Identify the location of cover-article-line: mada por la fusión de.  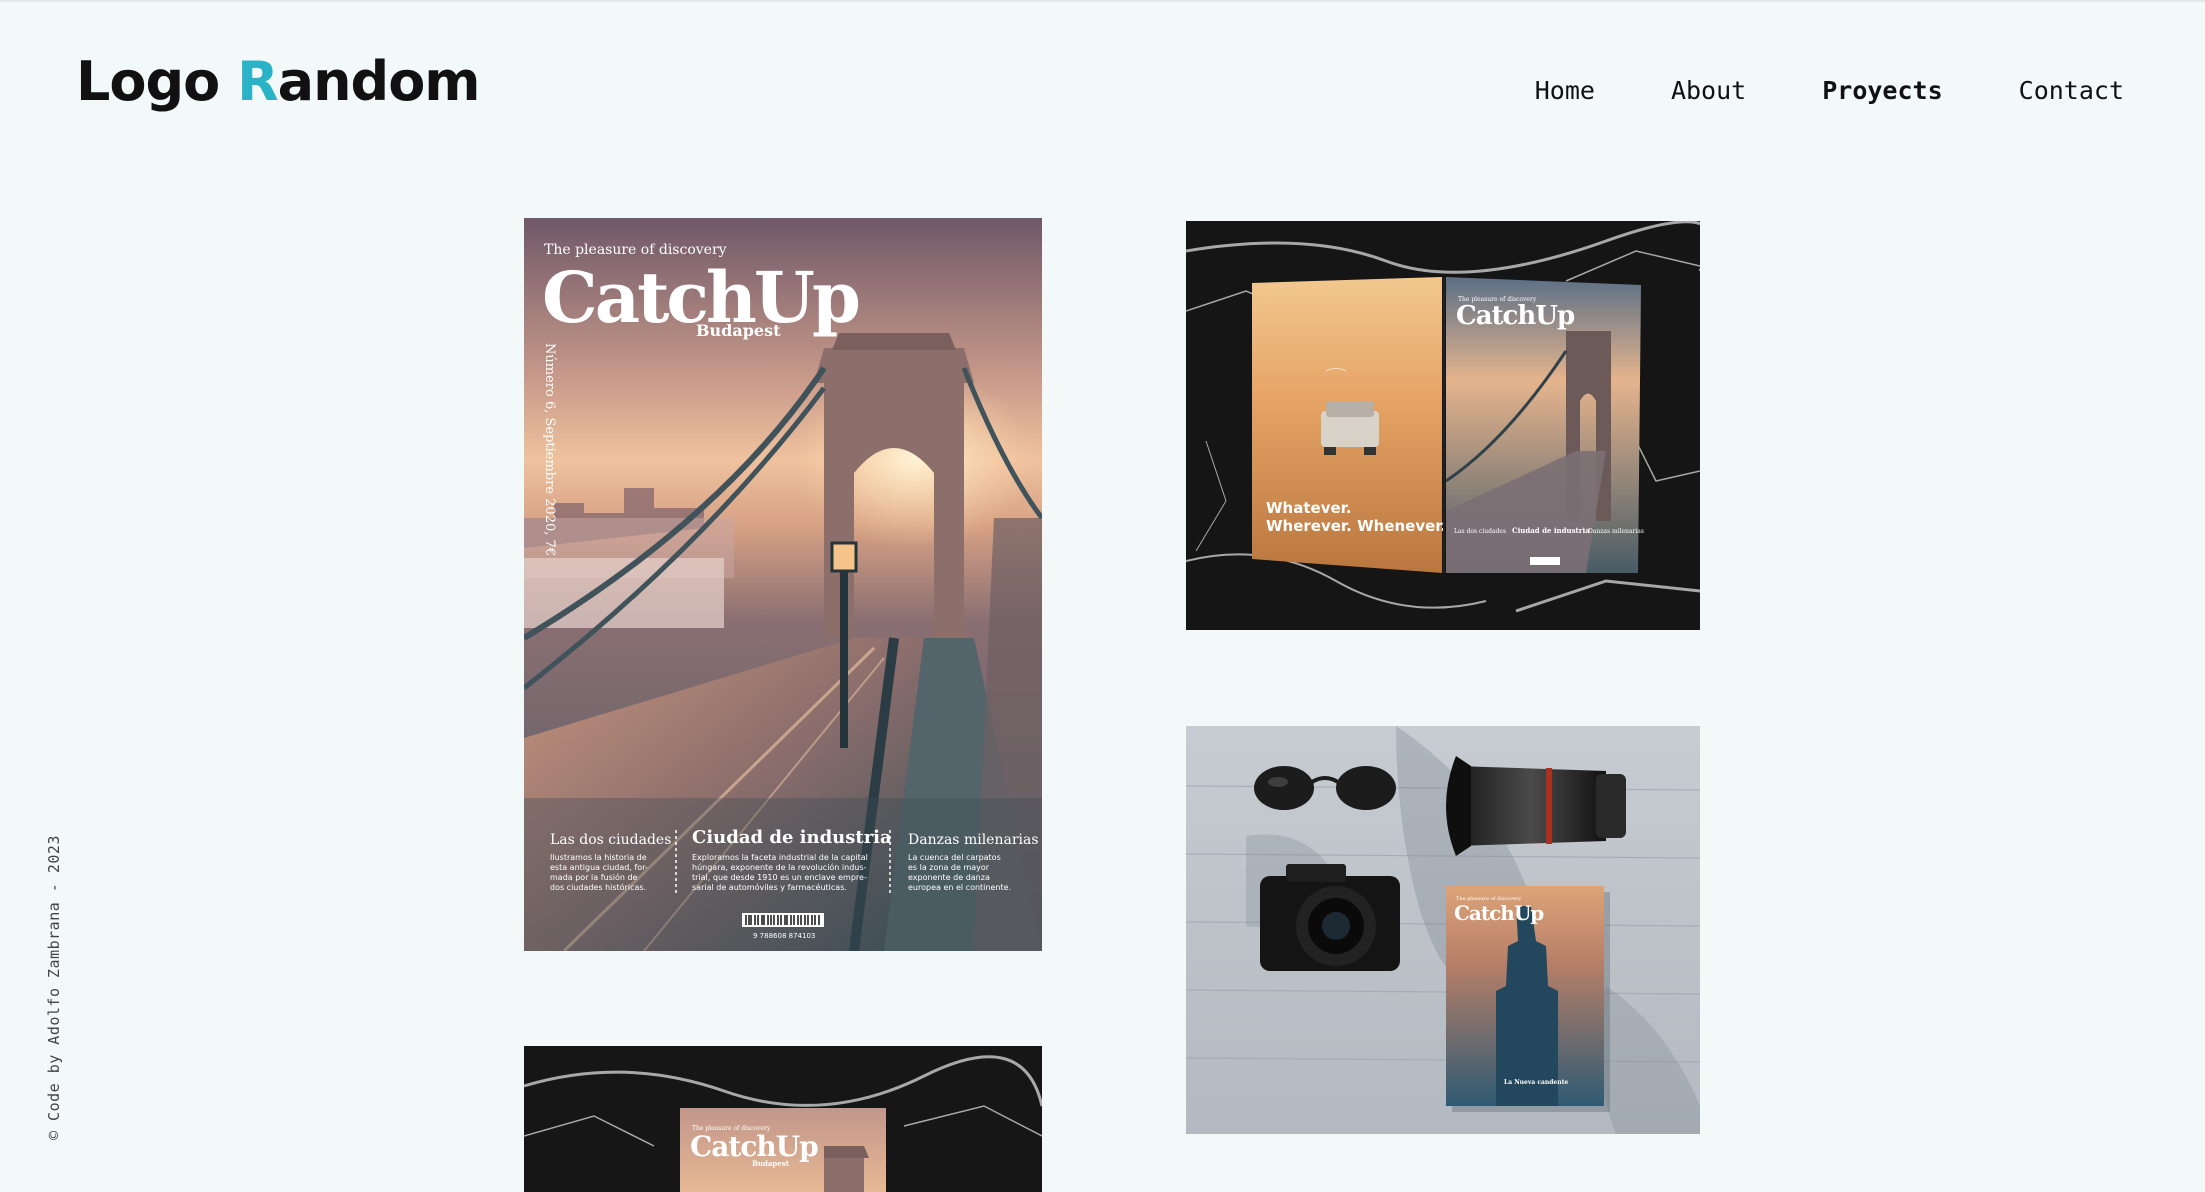
(594, 877).